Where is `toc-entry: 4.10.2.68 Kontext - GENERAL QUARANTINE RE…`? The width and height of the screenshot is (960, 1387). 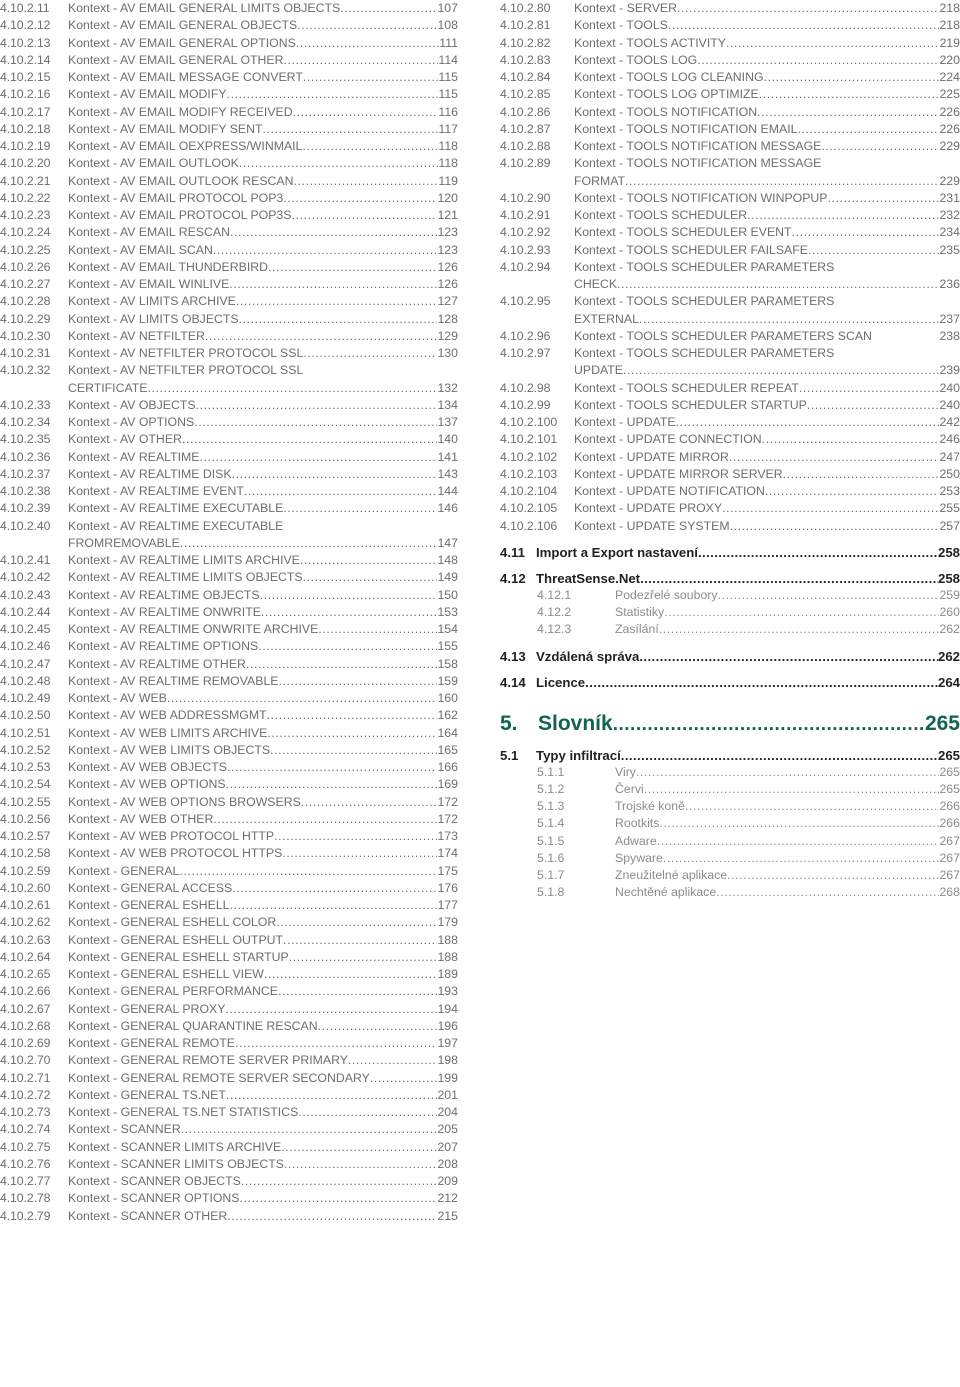
toc-entry: 4.10.2.68 Kontext - GENERAL QUARANTINE RE… is located at coordinates (229, 1026).